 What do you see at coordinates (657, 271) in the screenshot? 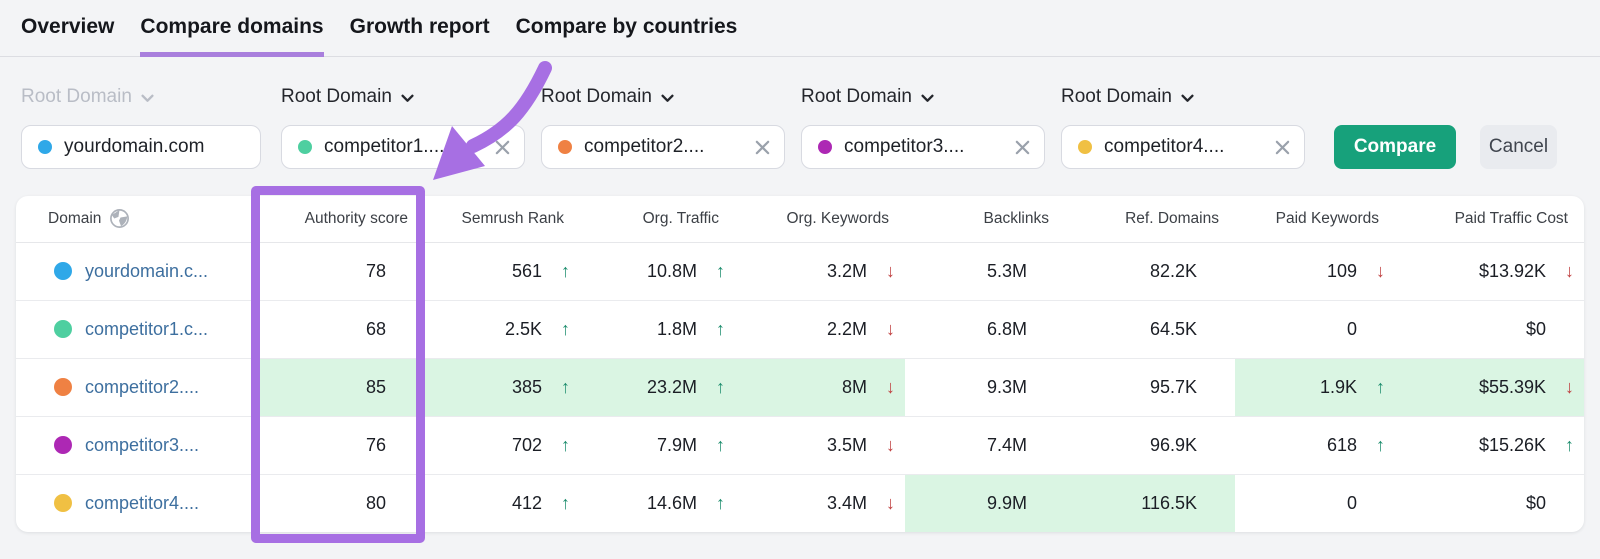
I see `org-traffic-cell: 10.8M ↑` at bounding box center [657, 271].